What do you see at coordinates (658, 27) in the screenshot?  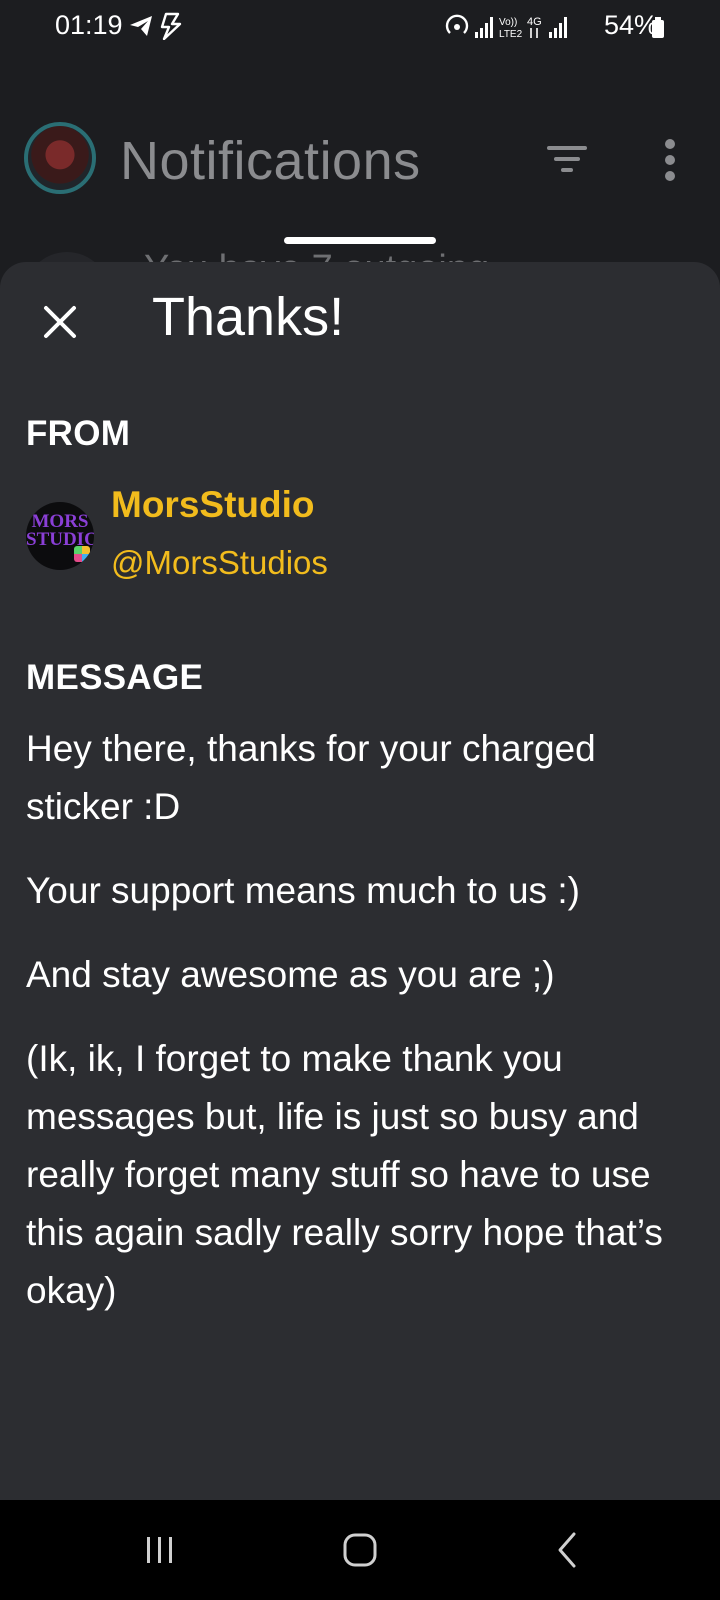 I see `battery-icon` at bounding box center [658, 27].